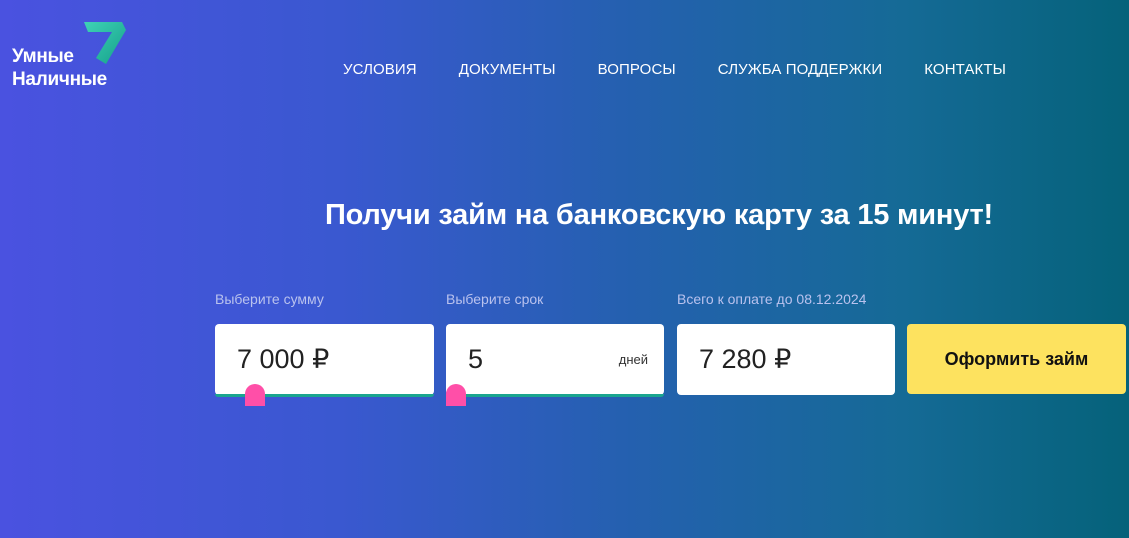 This screenshot has height=538, width=1129. Describe the element at coordinates (476, 359) in the screenshot. I see `term-value: 5` at that location.